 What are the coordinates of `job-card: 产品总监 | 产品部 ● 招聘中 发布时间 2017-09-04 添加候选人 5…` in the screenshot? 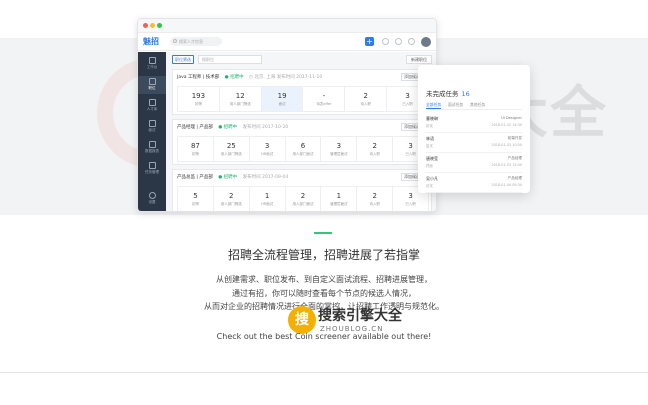 It's located at (302, 190).